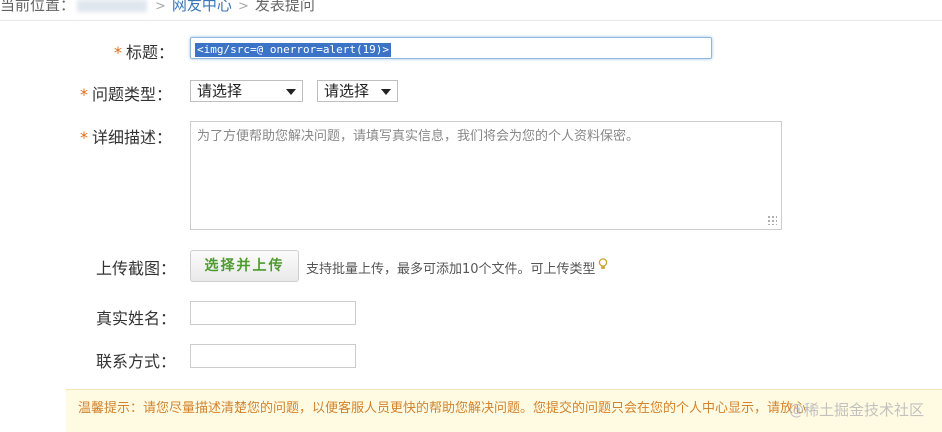 This screenshot has width=942, height=432. I want to click on breadcrumb-prefix: 当前位置：, so click(38, 7).